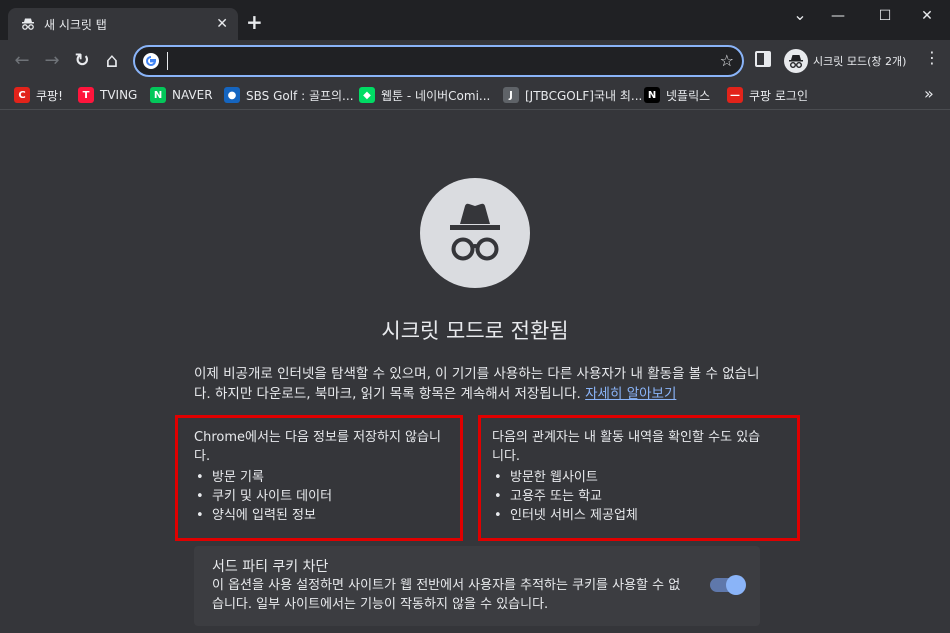 The width and height of the screenshot is (950, 633). I want to click on incognito-label: 시크릿 모드(창 2개), so click(860, 61).